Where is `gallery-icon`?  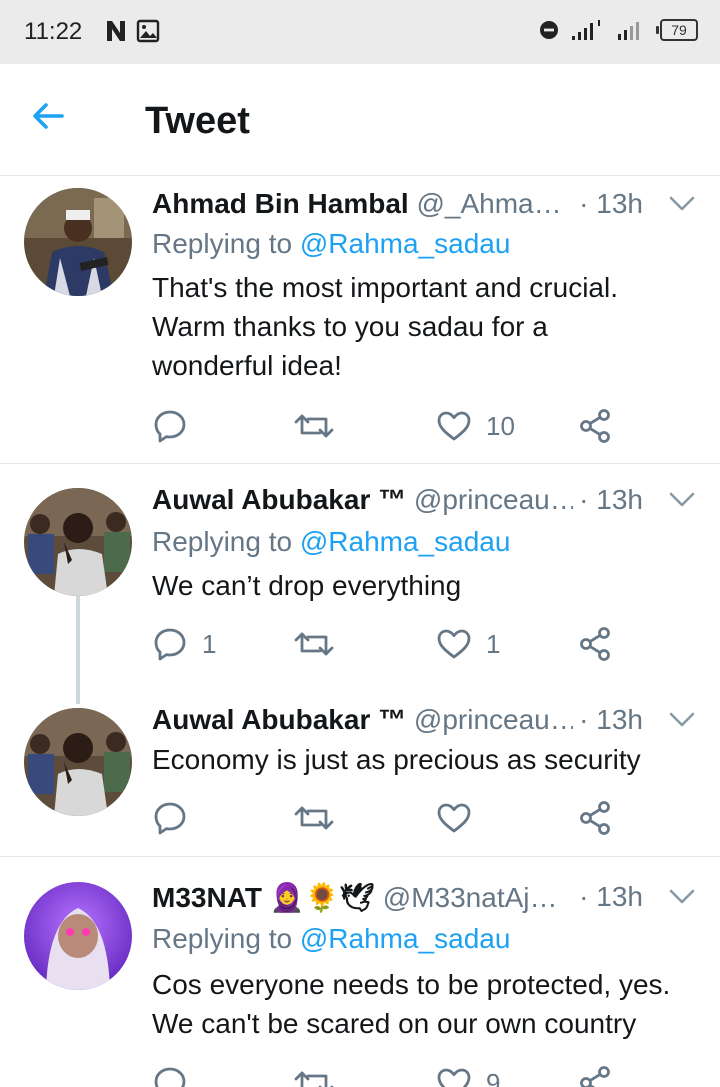
gallery-icon is located at coordinates (148, 31).